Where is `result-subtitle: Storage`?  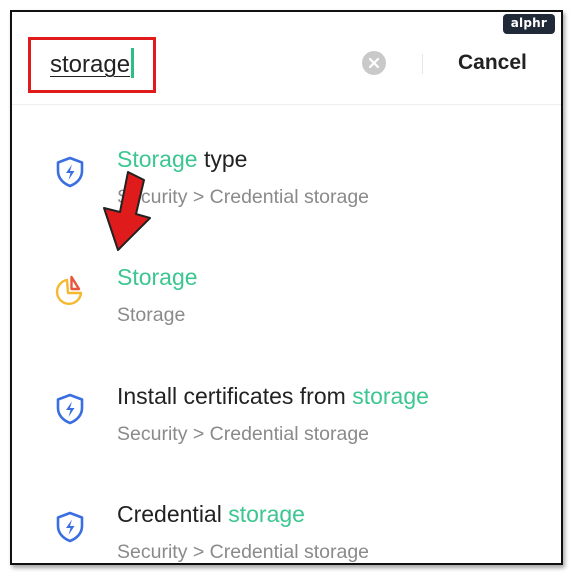
result-subtitle: Storage is located at coordinates (151, 315).